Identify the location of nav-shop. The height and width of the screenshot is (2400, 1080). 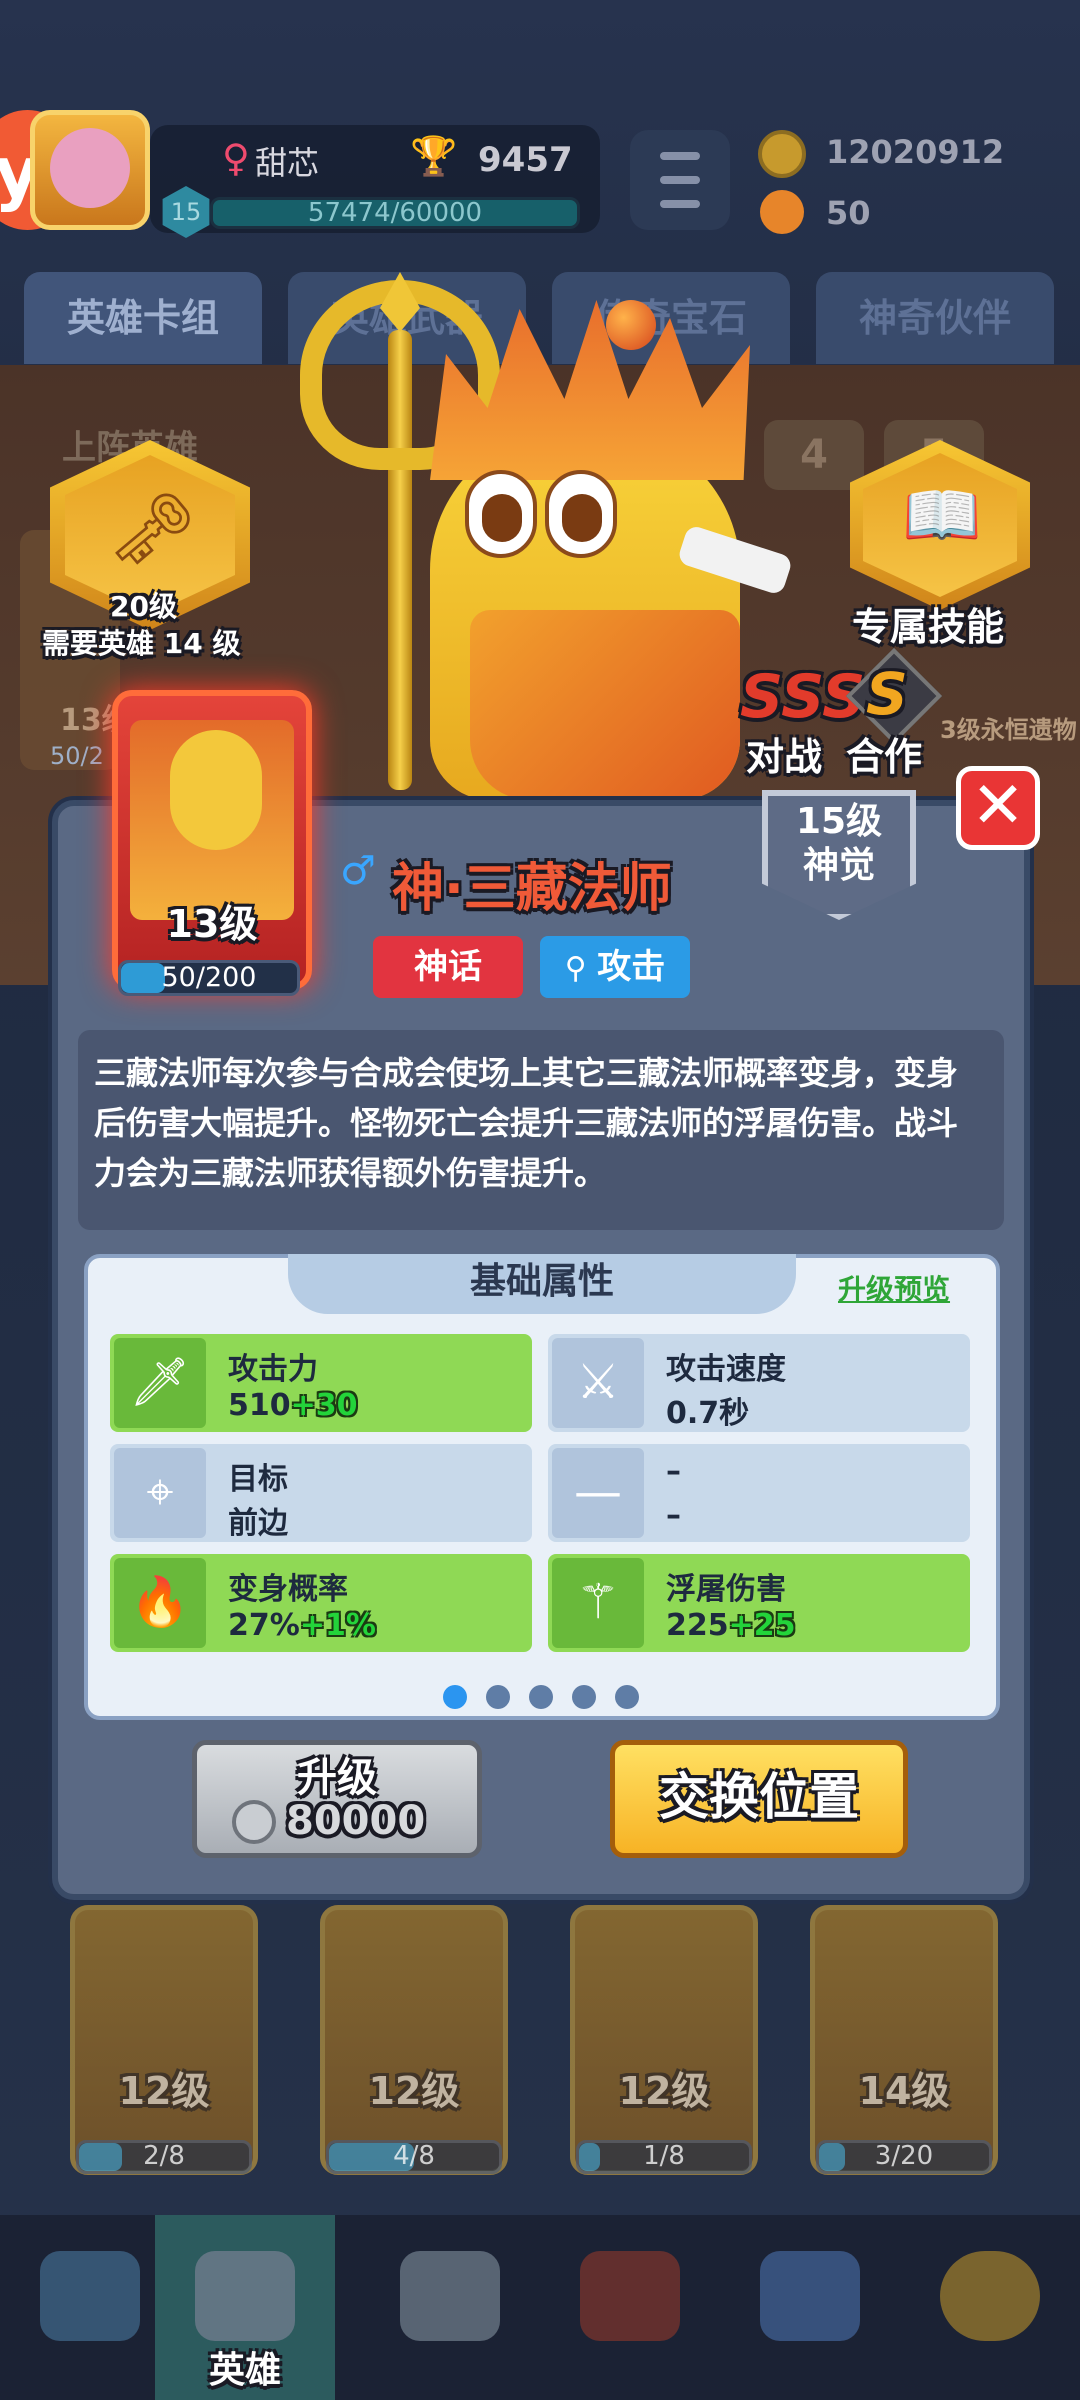
(90, 2307).